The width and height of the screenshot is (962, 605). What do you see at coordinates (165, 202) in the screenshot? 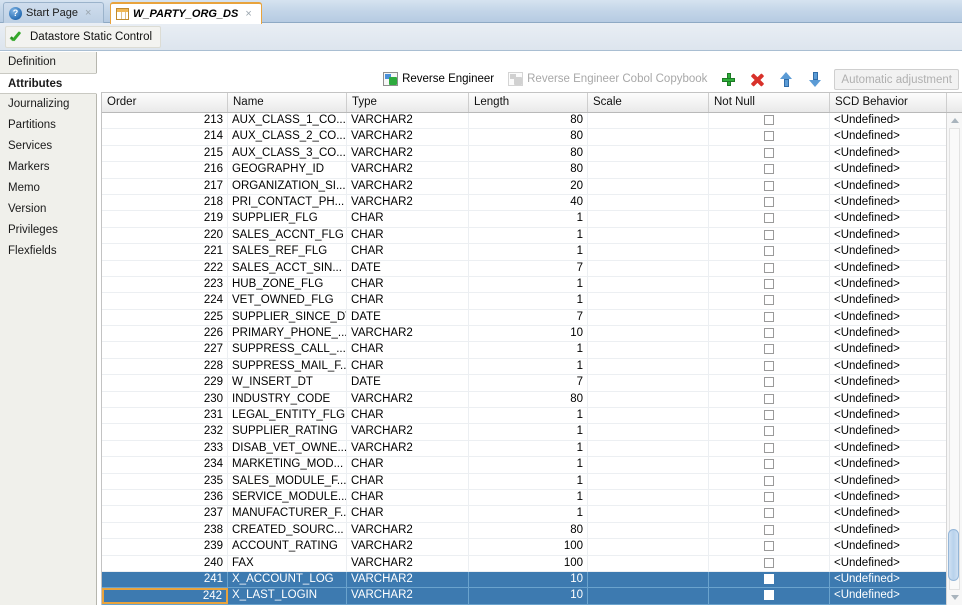
I see `cell-order: 218` at bounding box center [165, 202].